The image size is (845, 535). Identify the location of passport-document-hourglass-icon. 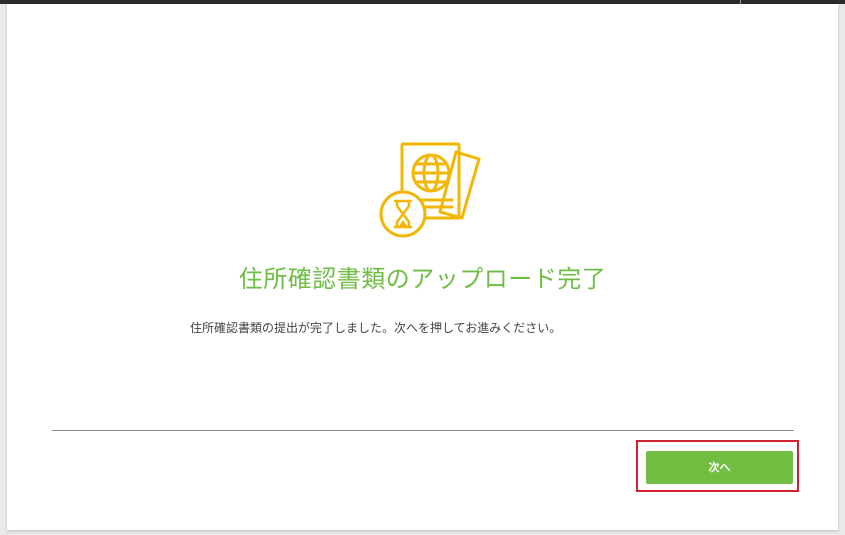
(427, 191).